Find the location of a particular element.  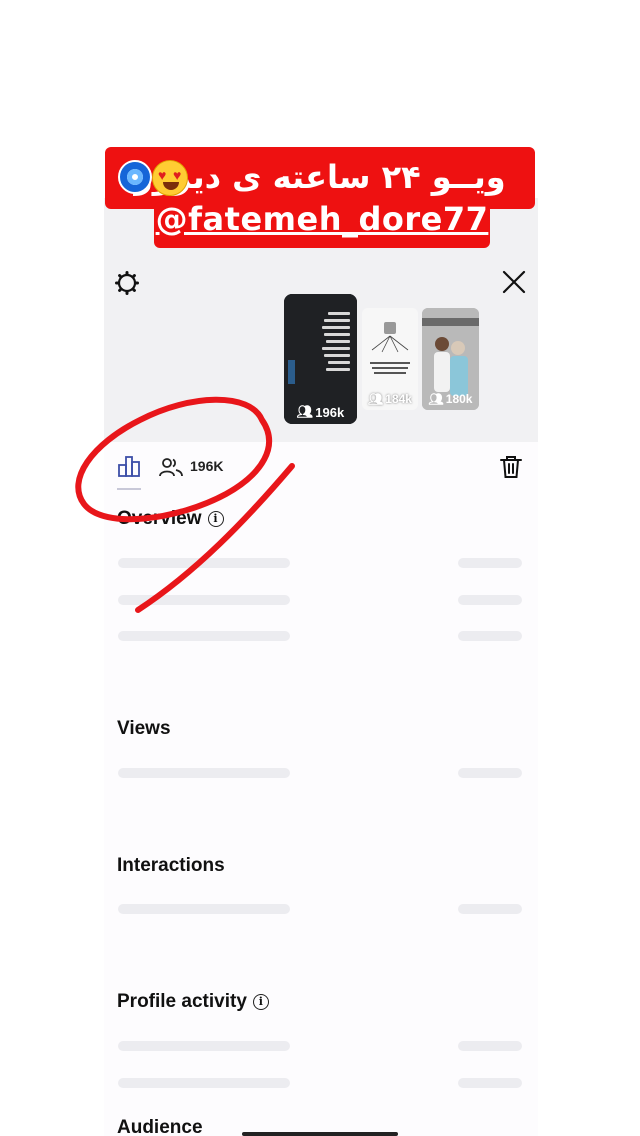

views-heading: Views is located at coordinates (144, 728).